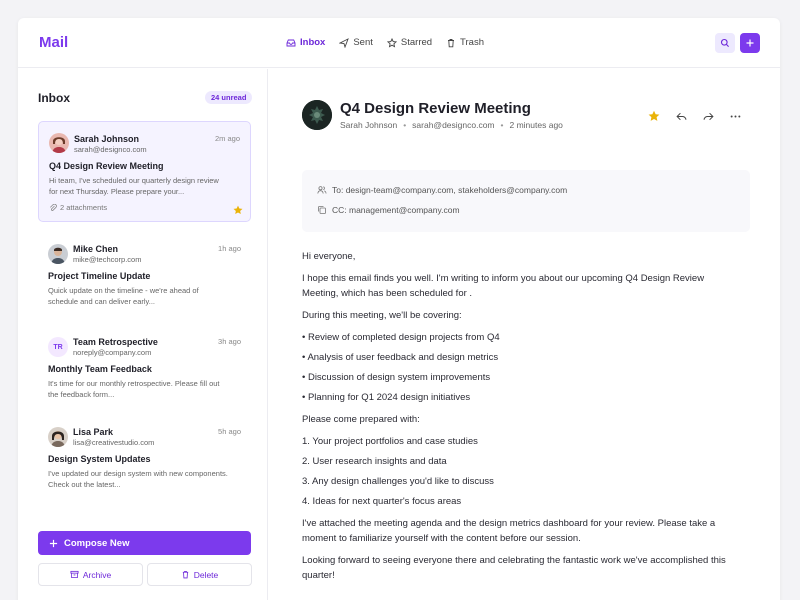 This screenshot has height=600, width=800. I want to click on mail-subject: Q4 Design Review Meeting, so click(106, 166).